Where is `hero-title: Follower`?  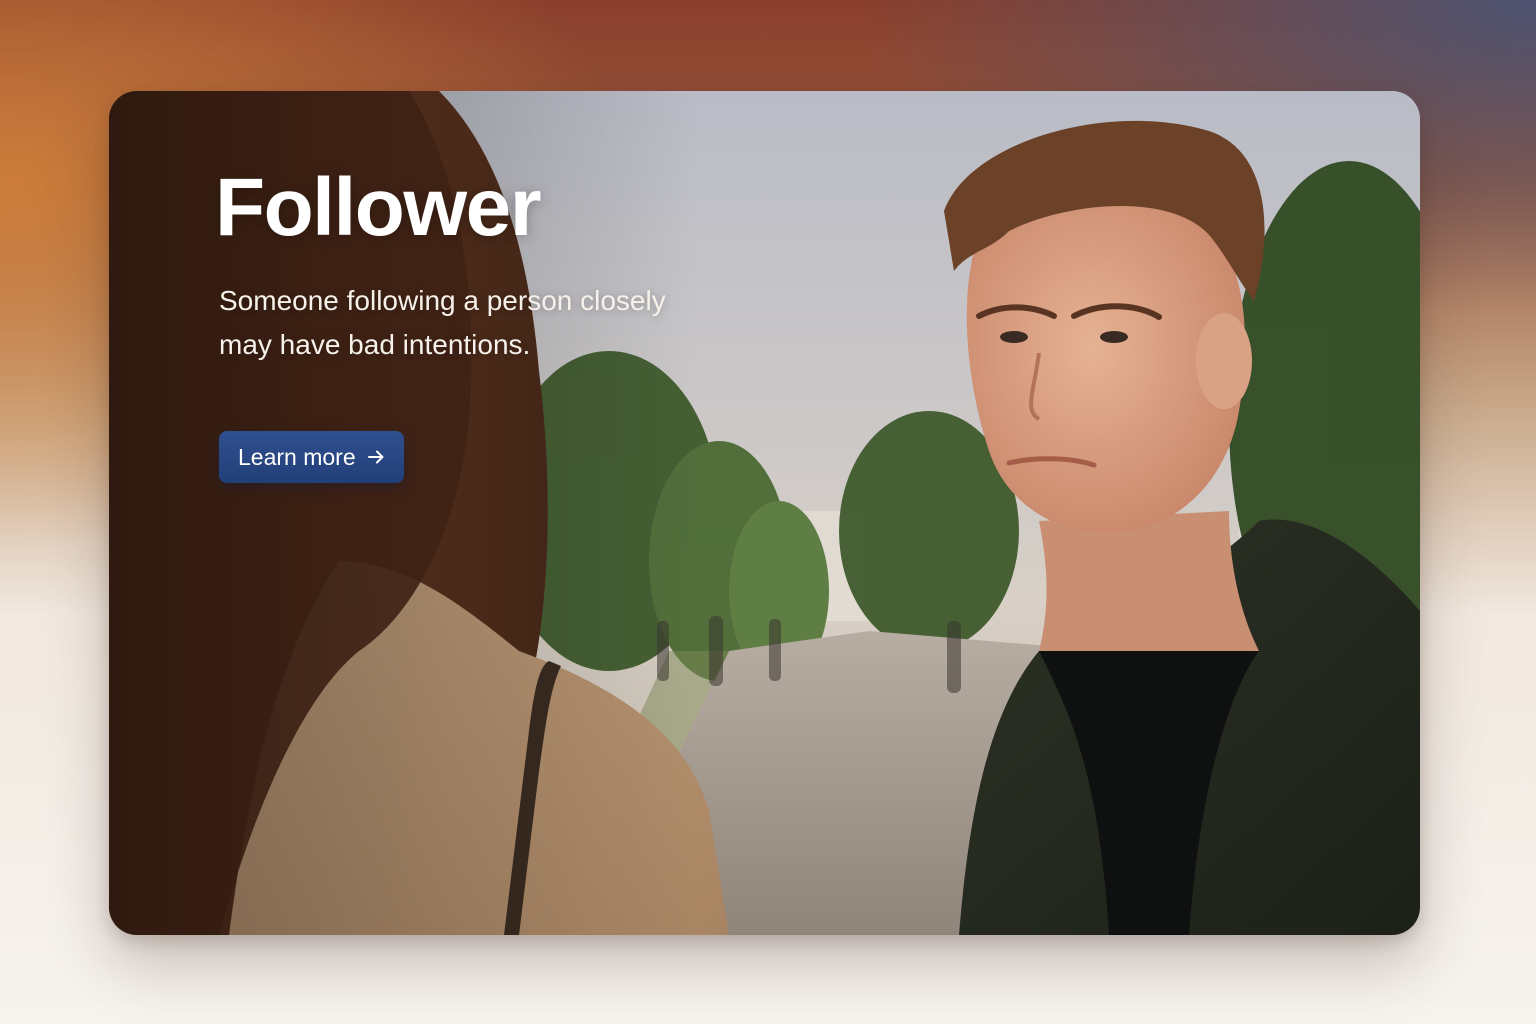
hero-title: Follower is located at coordinates (378, 207).